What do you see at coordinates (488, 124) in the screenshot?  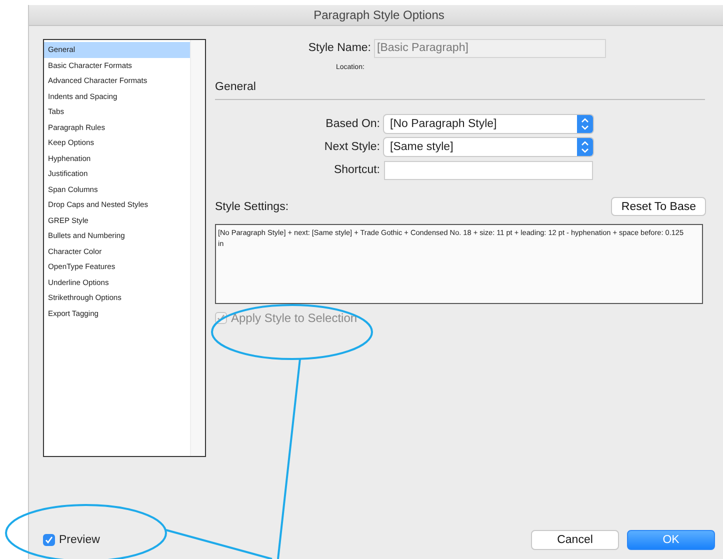 I see `dropdown: [No Paragraph Style]` at bounding box center [488, 124].